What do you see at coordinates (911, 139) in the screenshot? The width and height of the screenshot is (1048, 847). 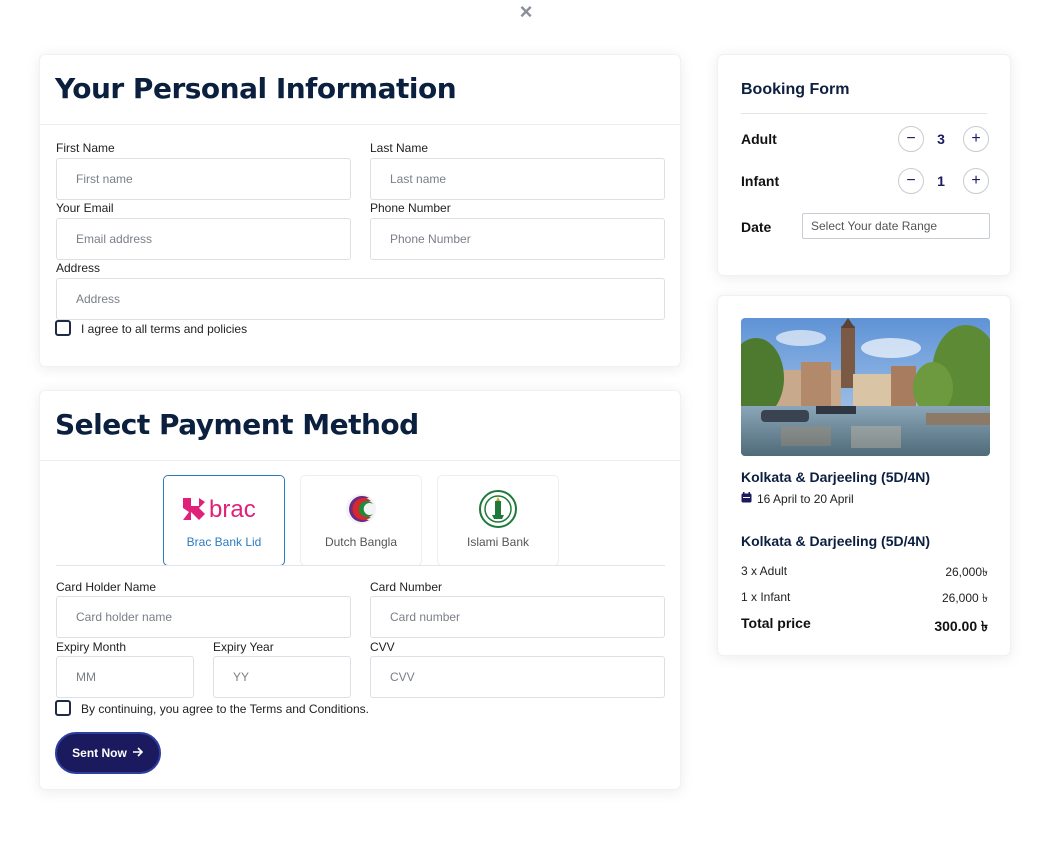 I see `adult-minus-button: −` at bounding box center [911, 139].